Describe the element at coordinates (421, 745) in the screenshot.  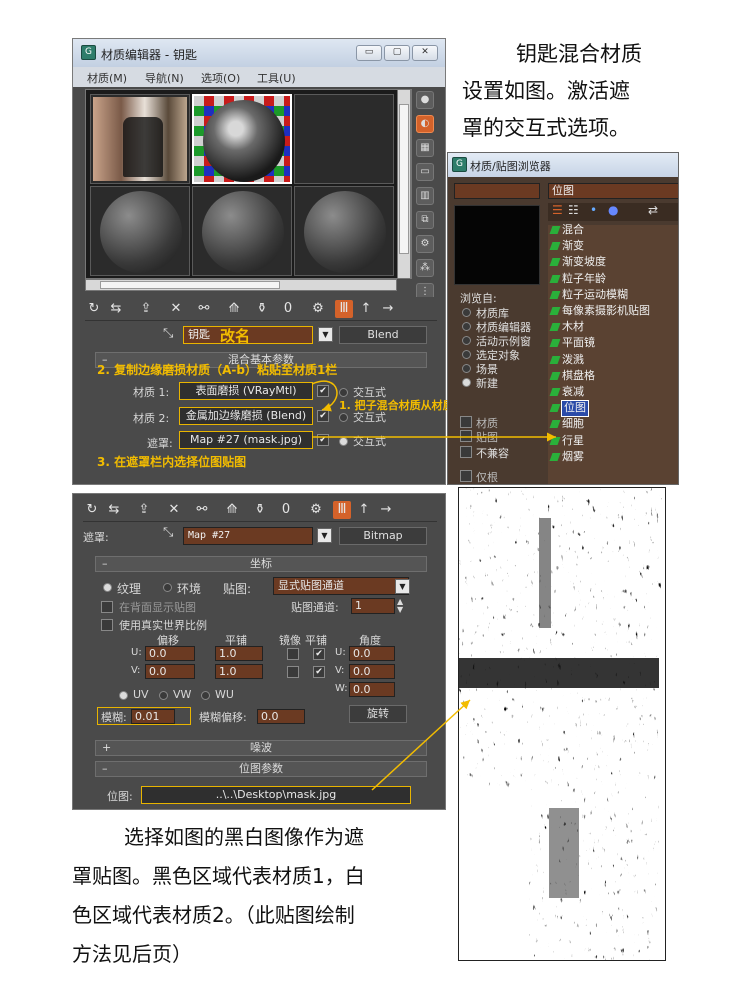
I see `arrow-to-mask` at that location.